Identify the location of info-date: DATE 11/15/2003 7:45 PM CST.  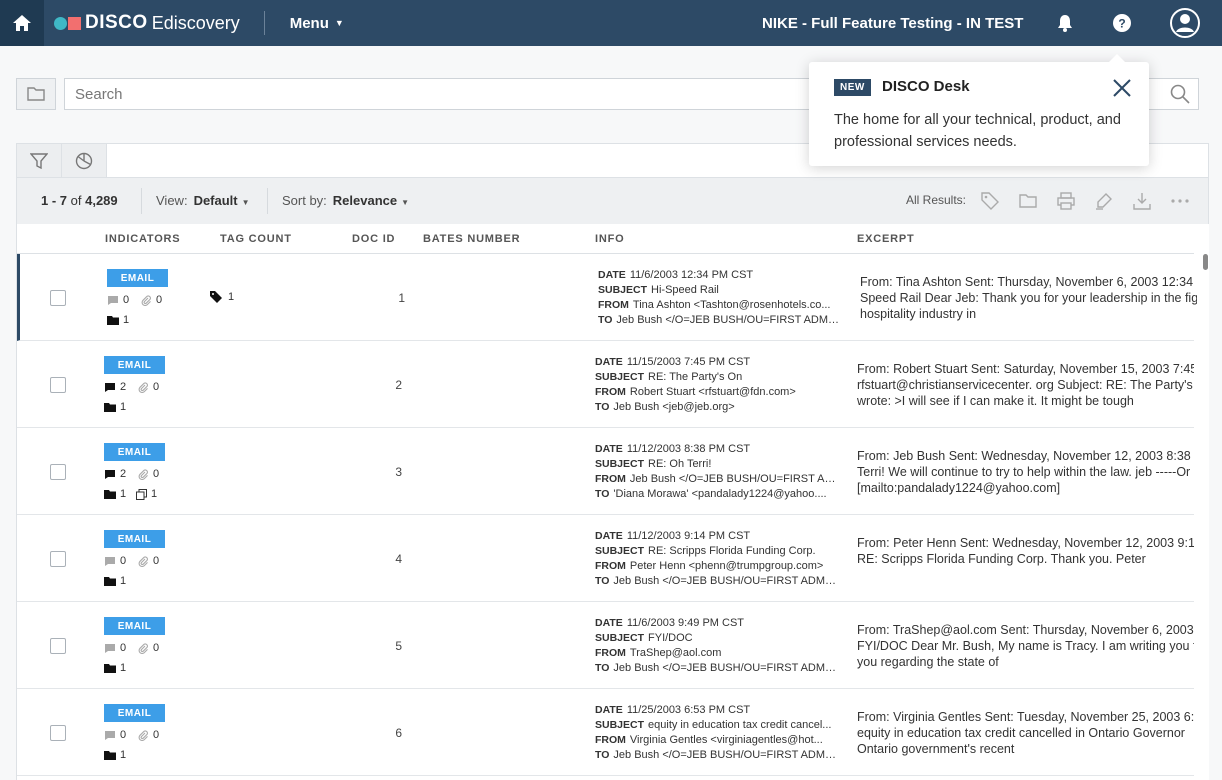
(673, 362).